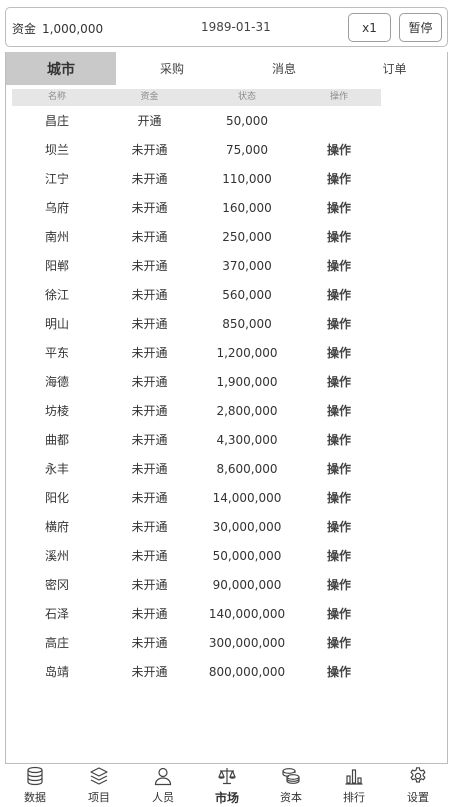 This screenshot has height=807, width=453. What do you see at coordinates (149, 97) in the screenshot?
I see `column-header-funds: 资金` at bounding box center [149, 97].